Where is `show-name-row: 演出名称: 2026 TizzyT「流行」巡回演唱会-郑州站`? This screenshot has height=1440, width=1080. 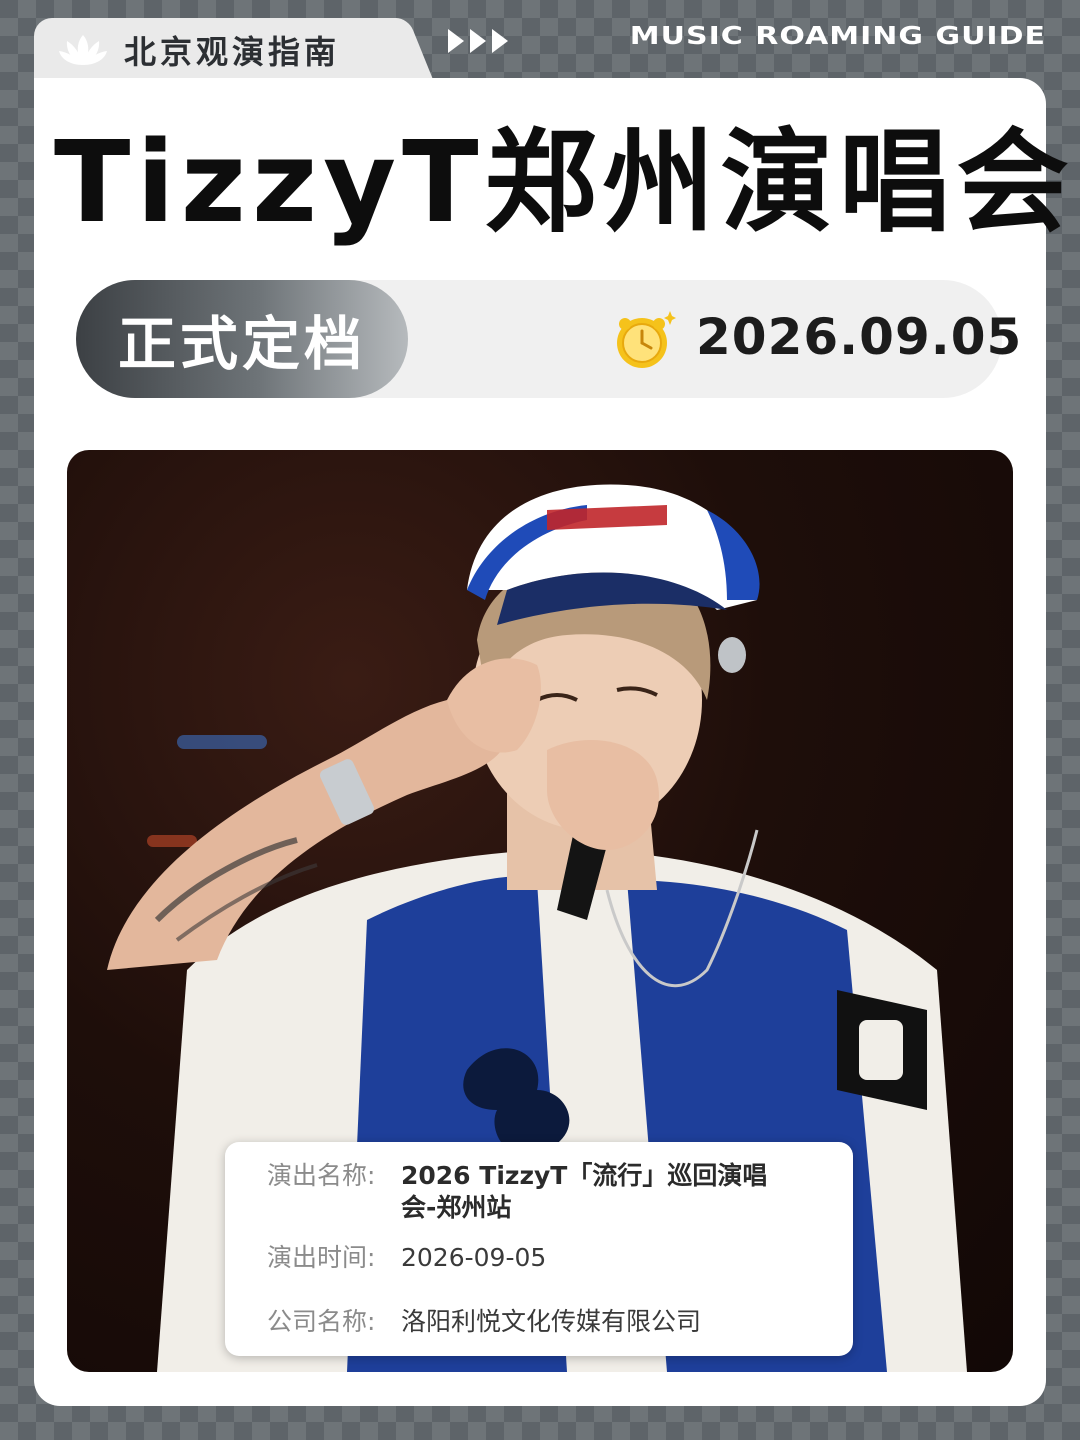 show-name-row: 演出名称: 2026 TizzyT「流行」巡回演唱会-郑州站 is located at coordinates (549, 1192).